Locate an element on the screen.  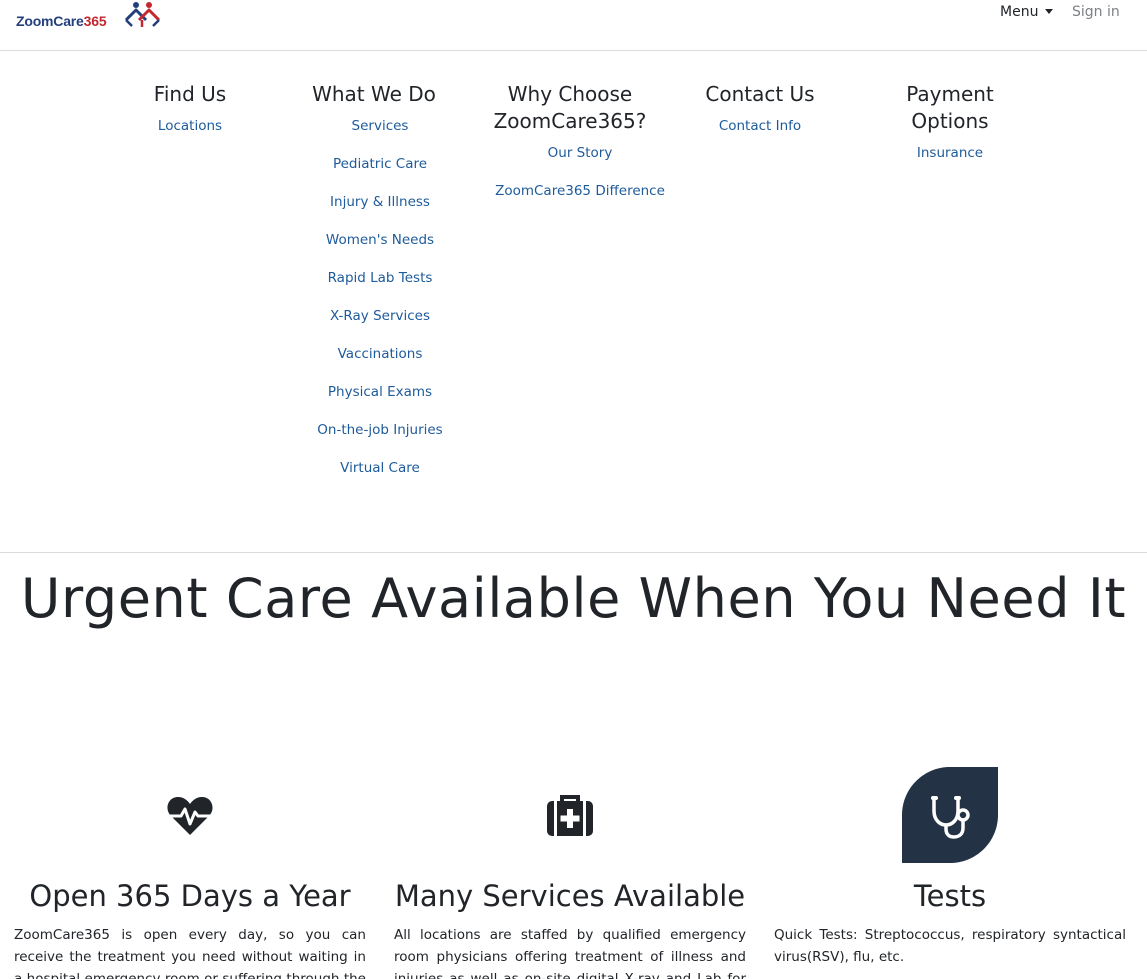
menu-link-rapid-lab-tests: Rapid Lab Tests is located at coordinates (380, 278).